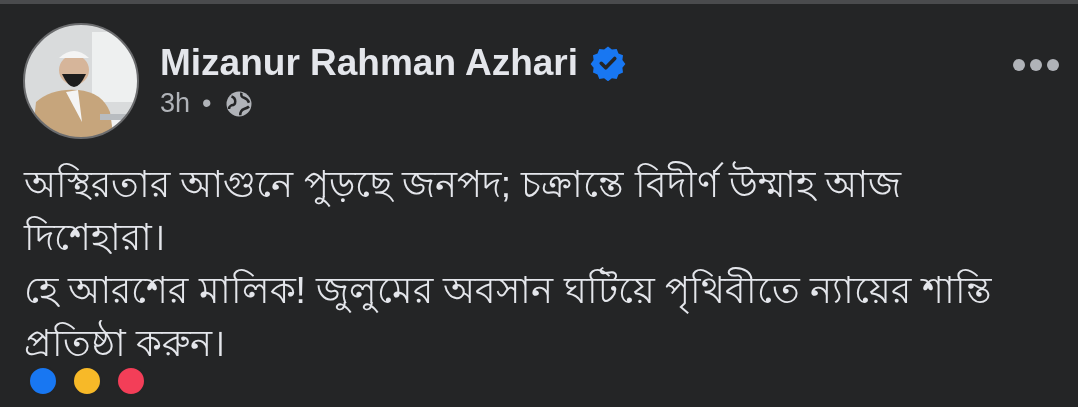 The image size is (1078, 407). I want to click on author-name: Mizanur Rahman Azhari, so click(369, 63).